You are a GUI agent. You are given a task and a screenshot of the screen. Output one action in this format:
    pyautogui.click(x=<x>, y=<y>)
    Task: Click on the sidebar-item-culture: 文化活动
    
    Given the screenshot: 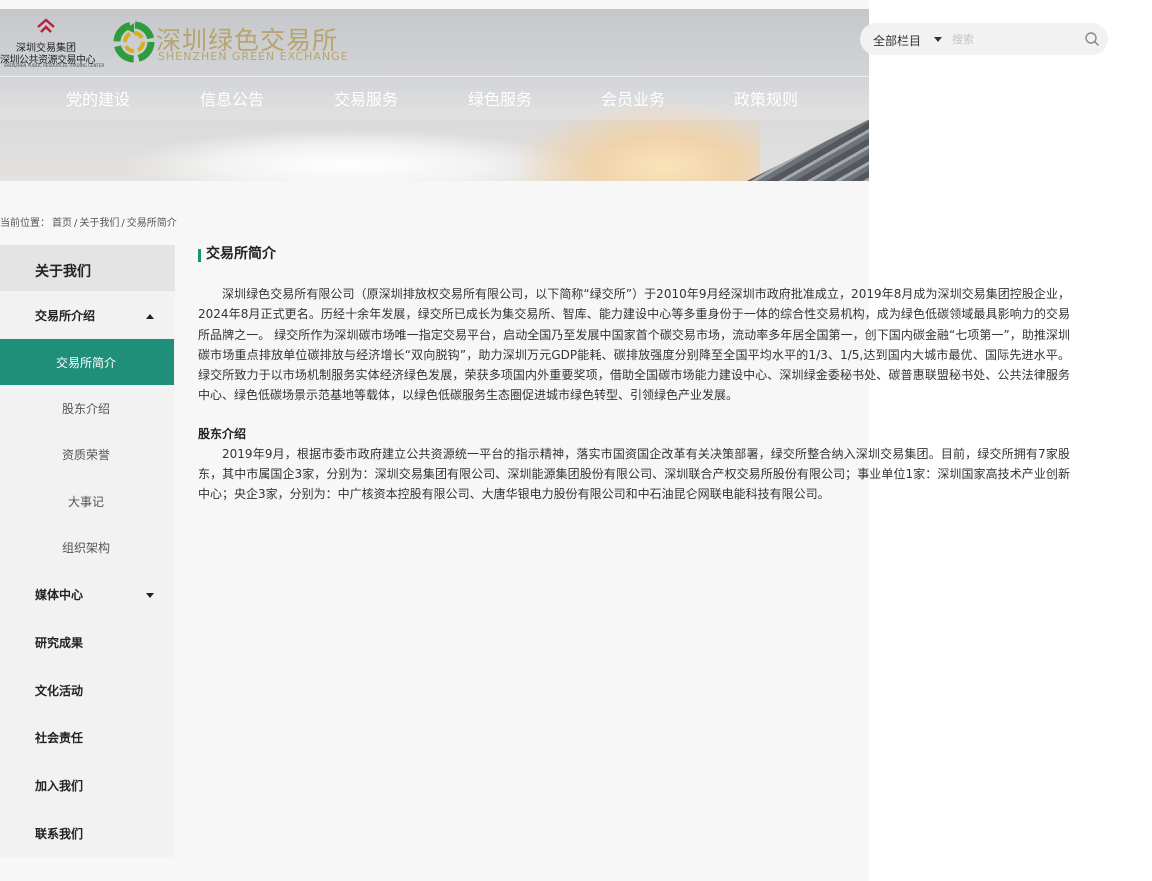 What is the action you would take?
    pyautogui.click(x=87, y=690)
    